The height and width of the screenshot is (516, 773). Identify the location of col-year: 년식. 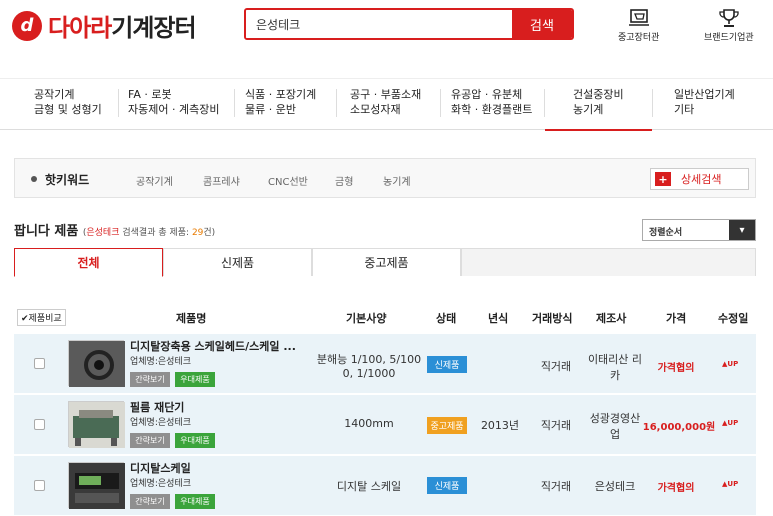
(498, 318).